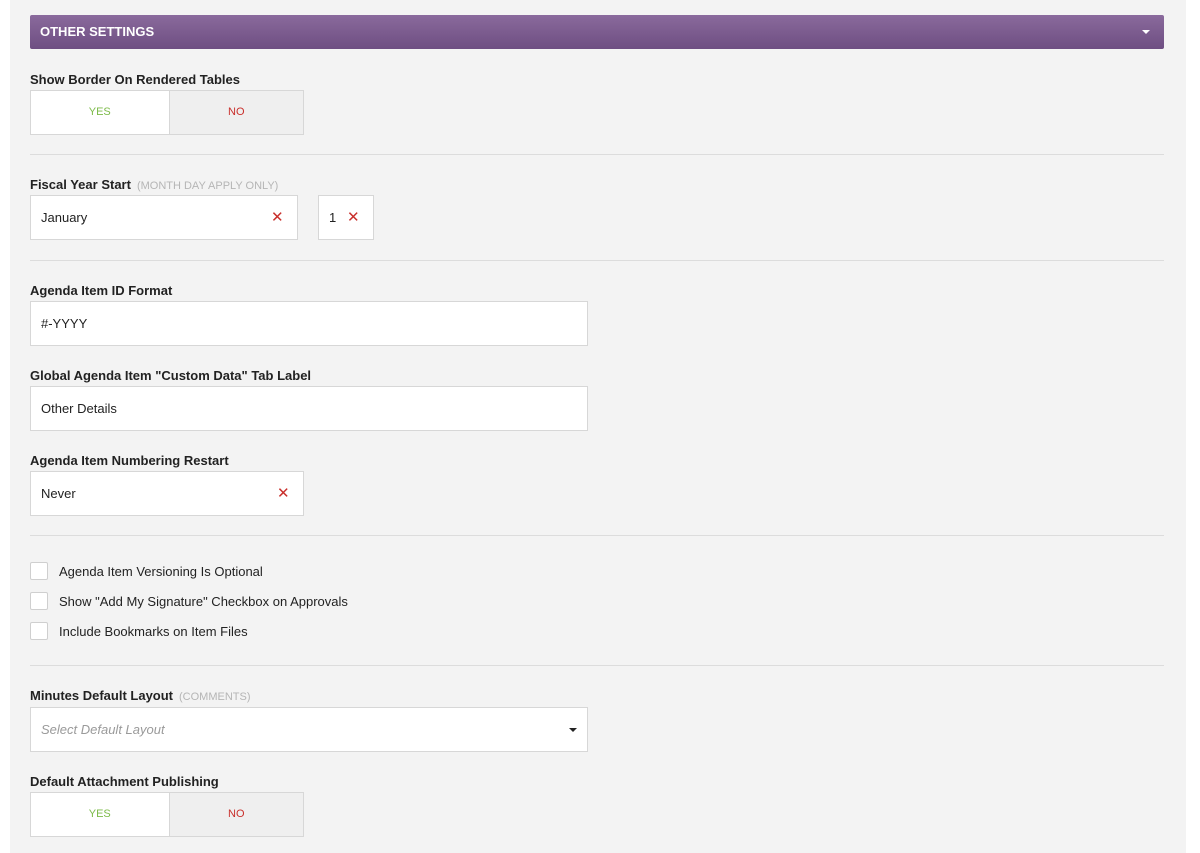 Image resolution: width=1200 pixels, height=853 pixels. What do you see at coordinates (39, 601) in the screenshot?
I see `add-signature-checkbox` at bounding box center [39, 601].